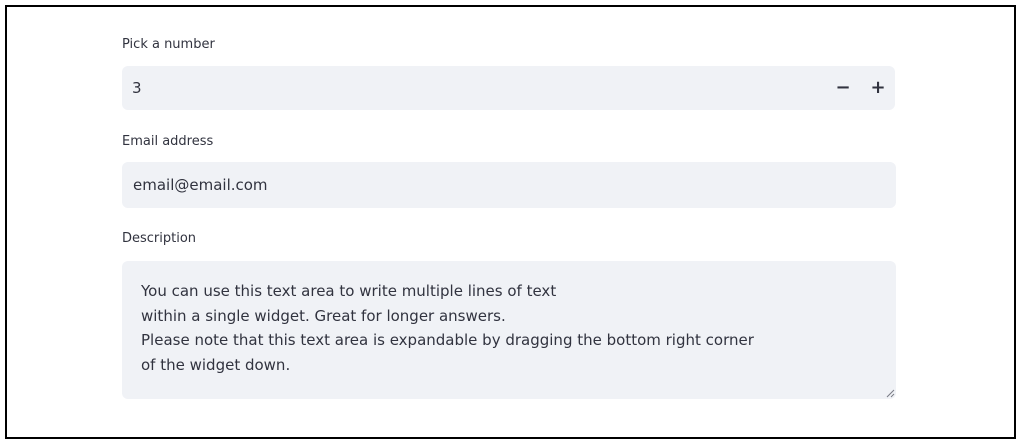 The width and height of the screenshot is (1023, 448). Describe the element at coordinates (200, 185) in the screenshot. I see `email-field-value: email@email.com` at that location.